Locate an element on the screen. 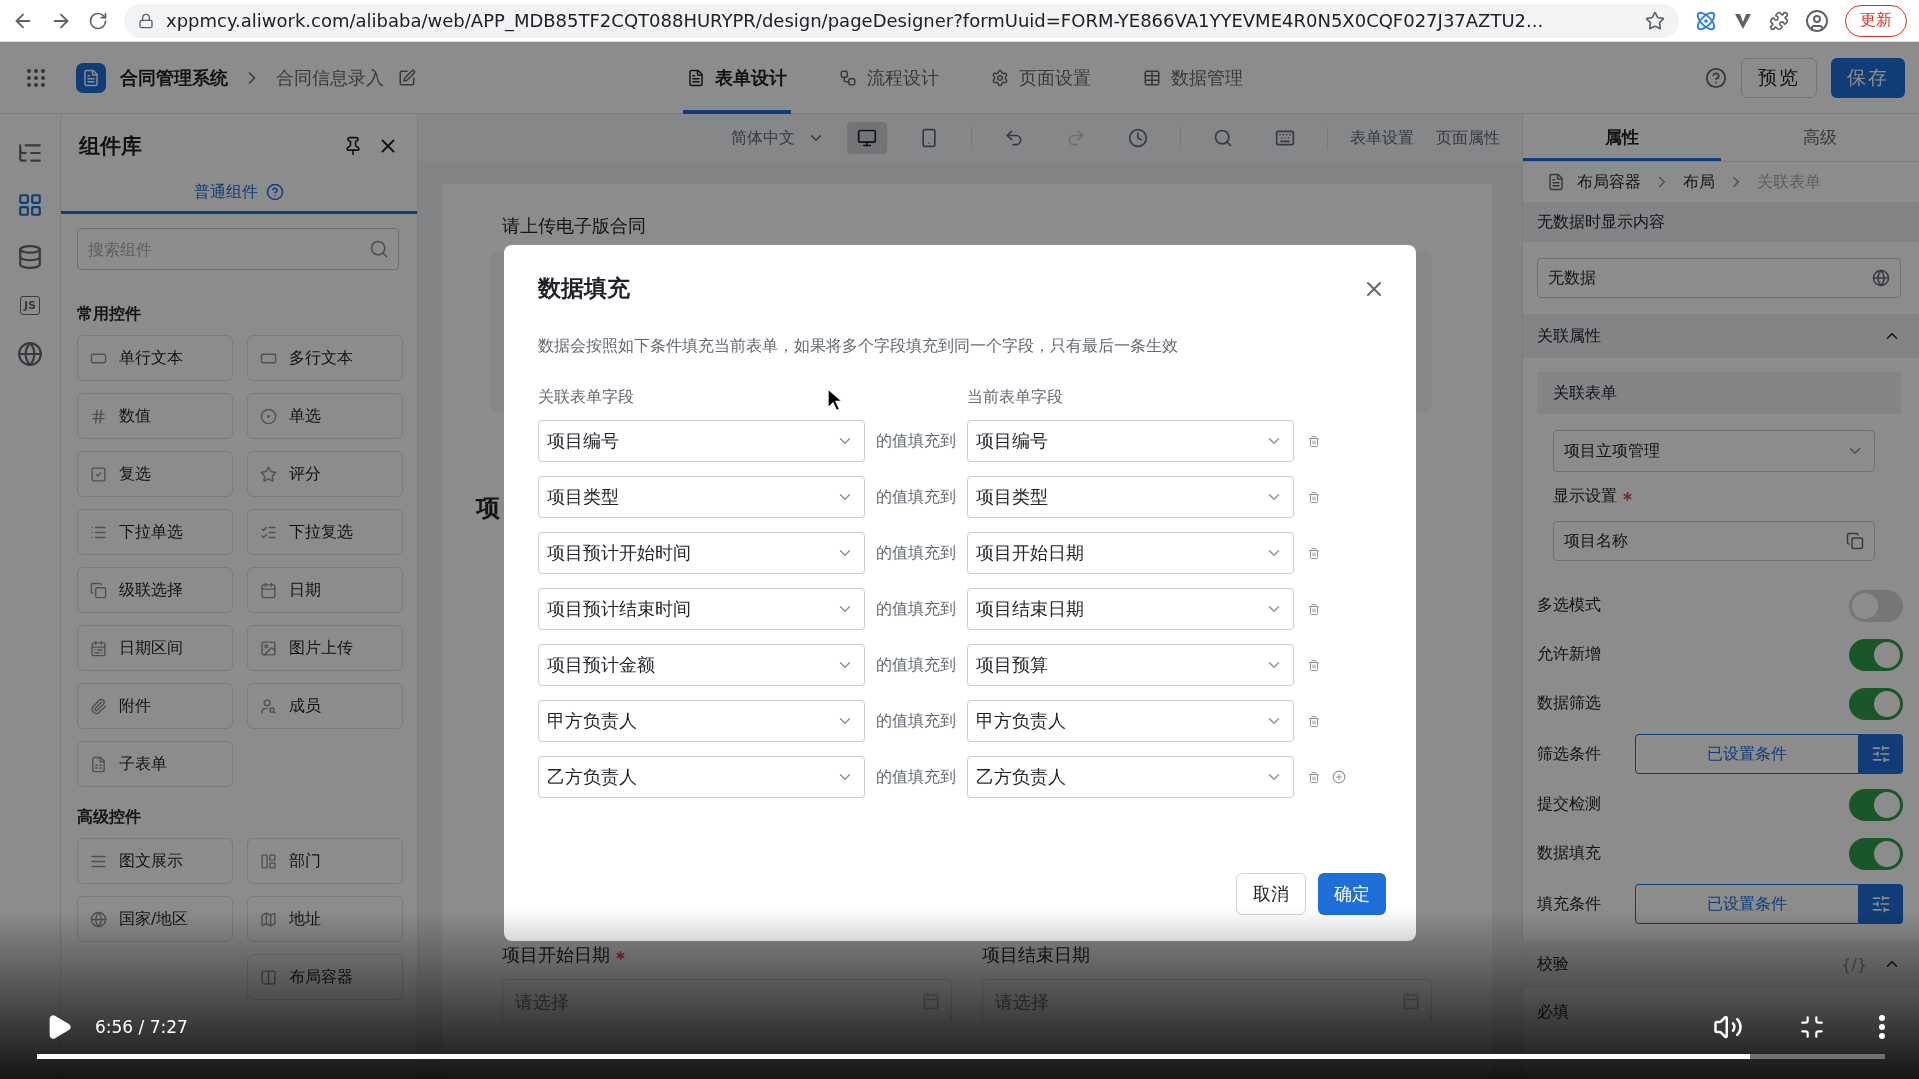 This screenshot has width=1919, height=1079. component-item: 图文展示 is located at coordinates (155, 861).